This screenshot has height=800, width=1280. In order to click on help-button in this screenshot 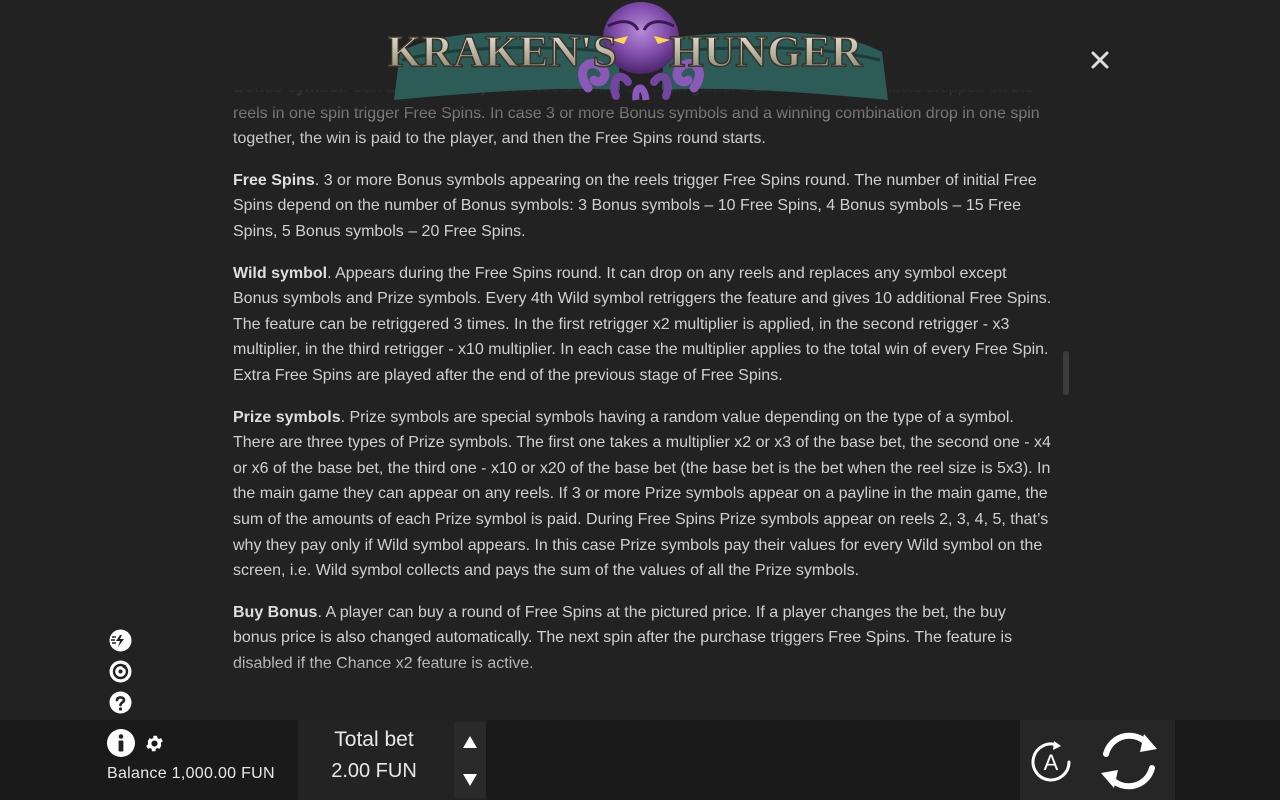, I will do `click(120, 702)`.